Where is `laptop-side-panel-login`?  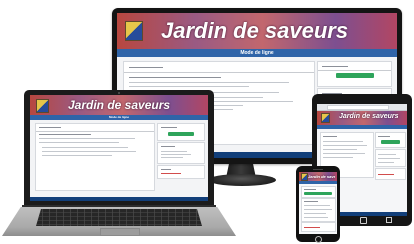 laptop-side-panel-login is located at coordinates (181, 132).